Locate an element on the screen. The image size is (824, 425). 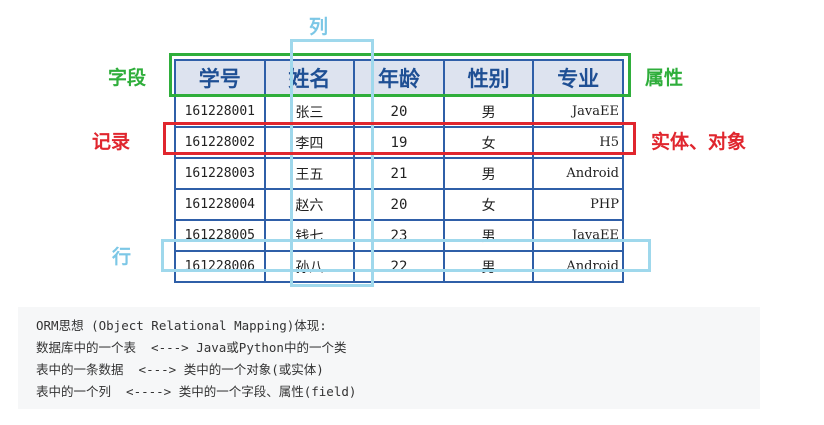
cell-student-id: 161228003 is located at coordinates (220, 173).